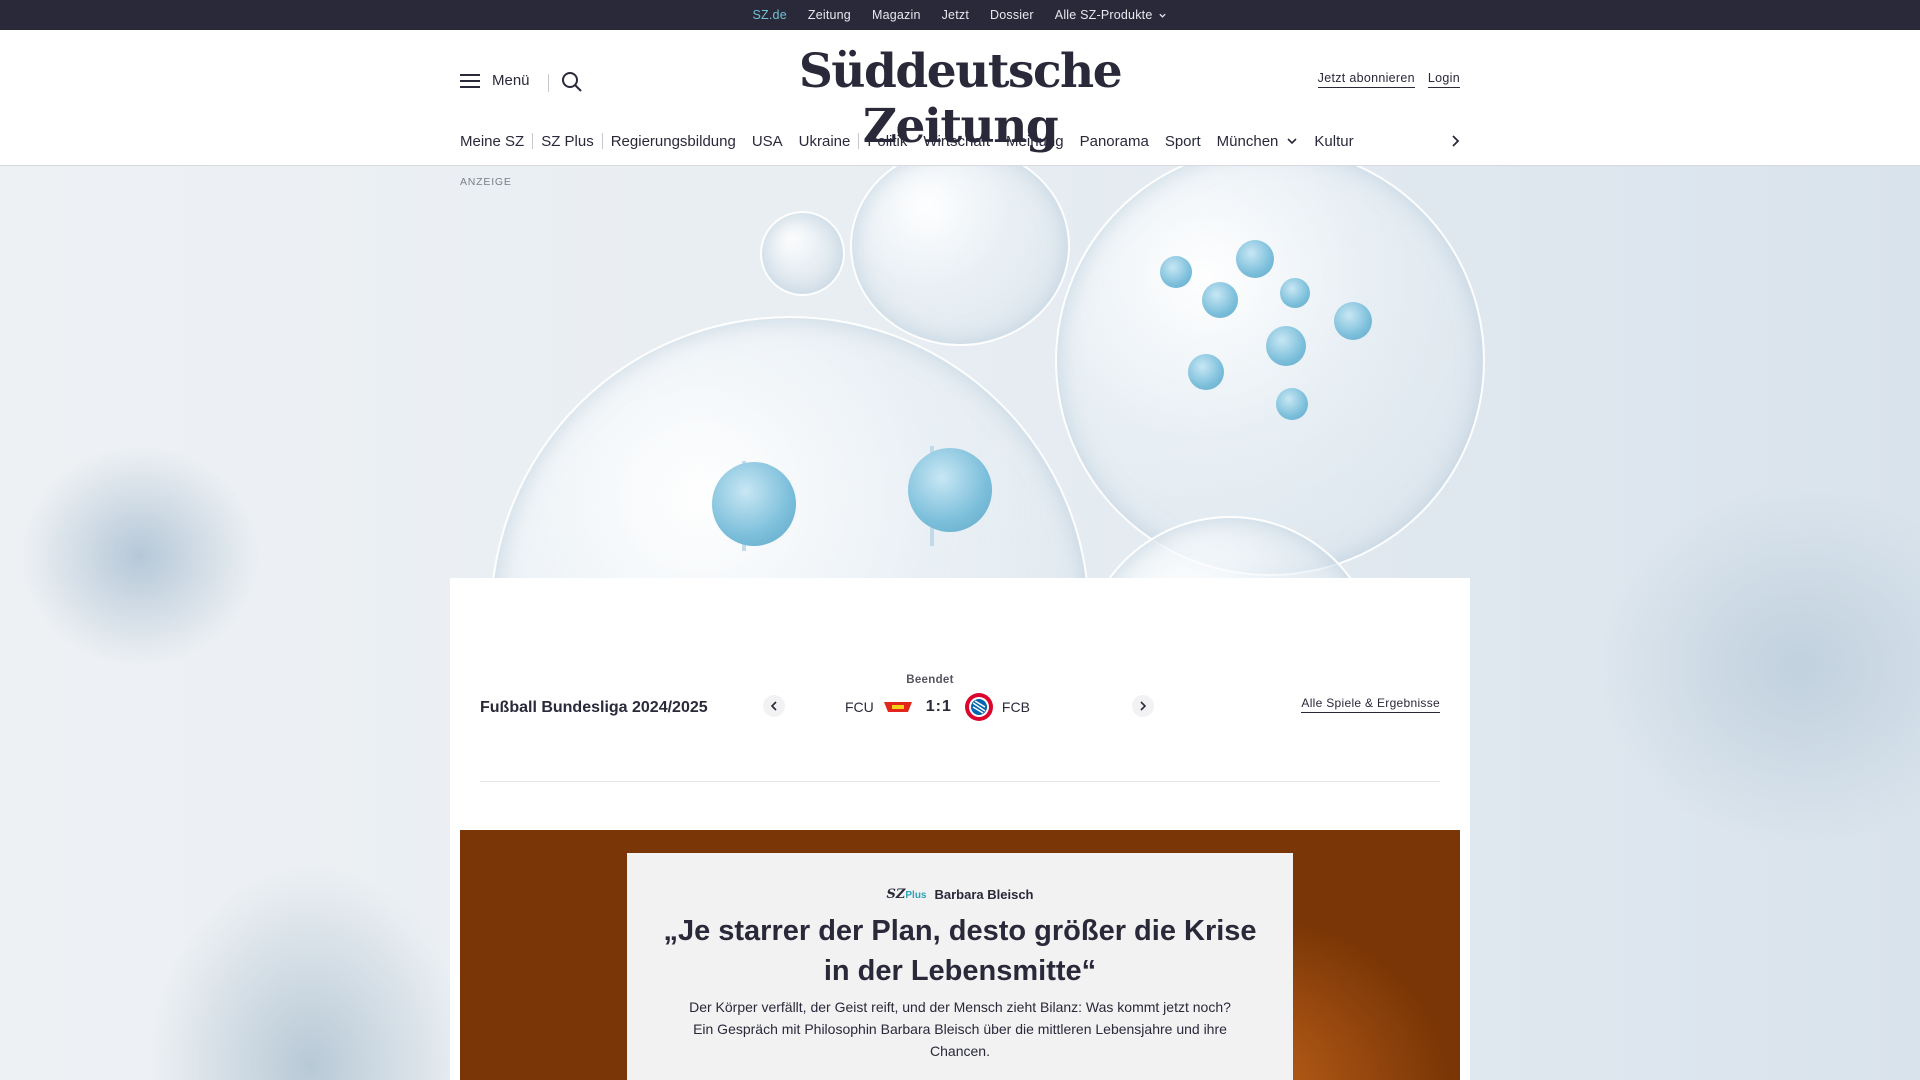 This screenshot has width=1920, height=1080. What do you see at coordinates (770, 20) in the screenshot?
I see `topbar-item-szde: SZ.de` at bounding box center [770, 20].